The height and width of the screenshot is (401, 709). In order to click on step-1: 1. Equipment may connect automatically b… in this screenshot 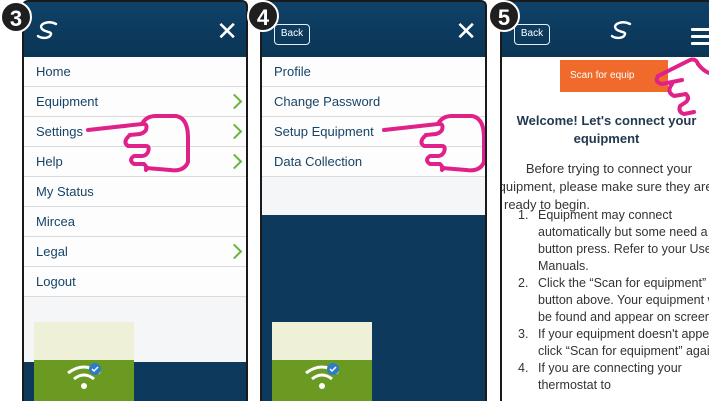, I will do `click(613, 241)`.